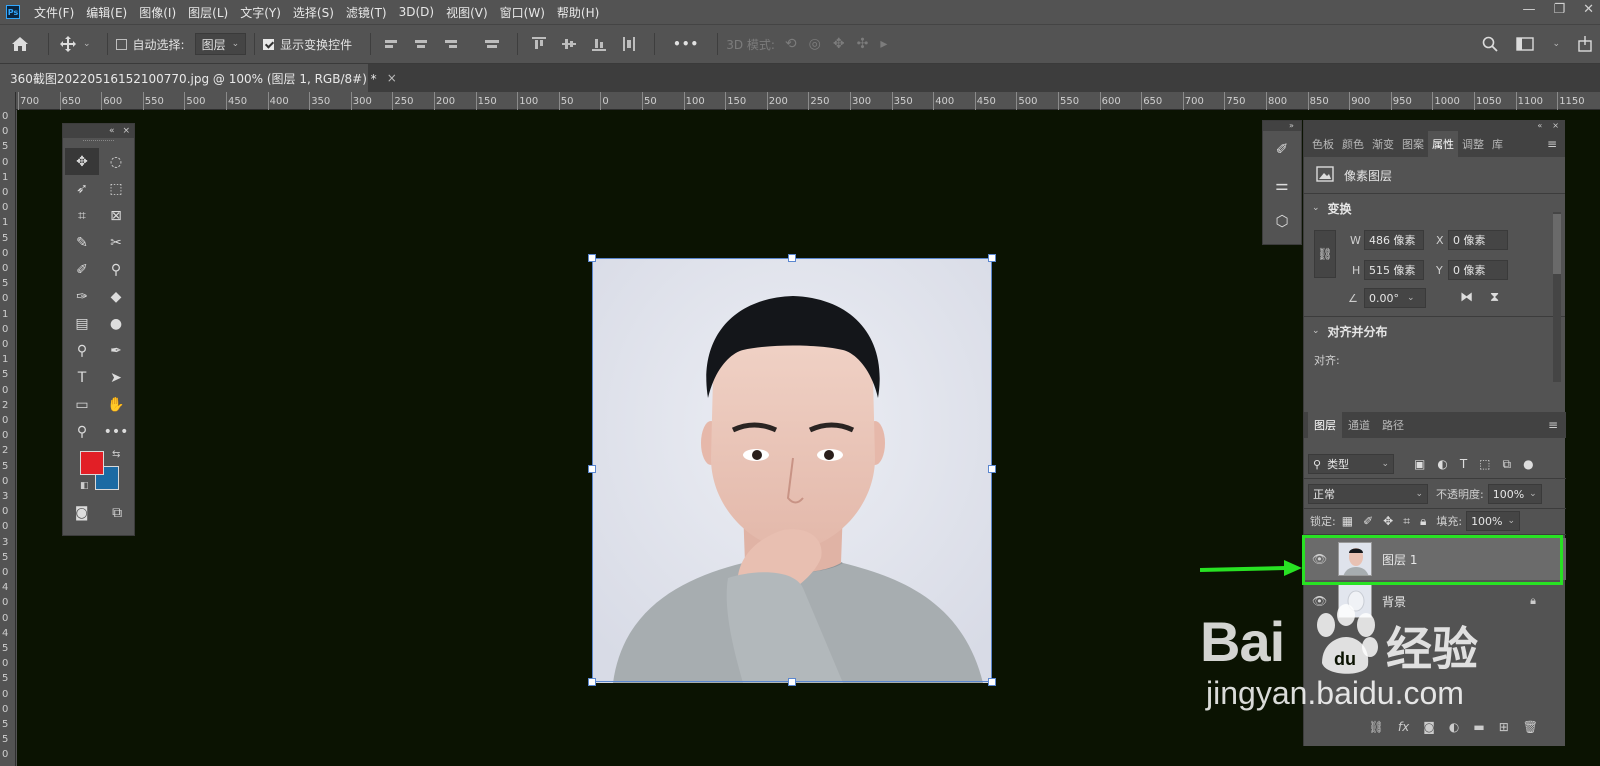  Describe the element at coordinates (452, 44) in the screenshot. I see `align-right-icon` at that location.